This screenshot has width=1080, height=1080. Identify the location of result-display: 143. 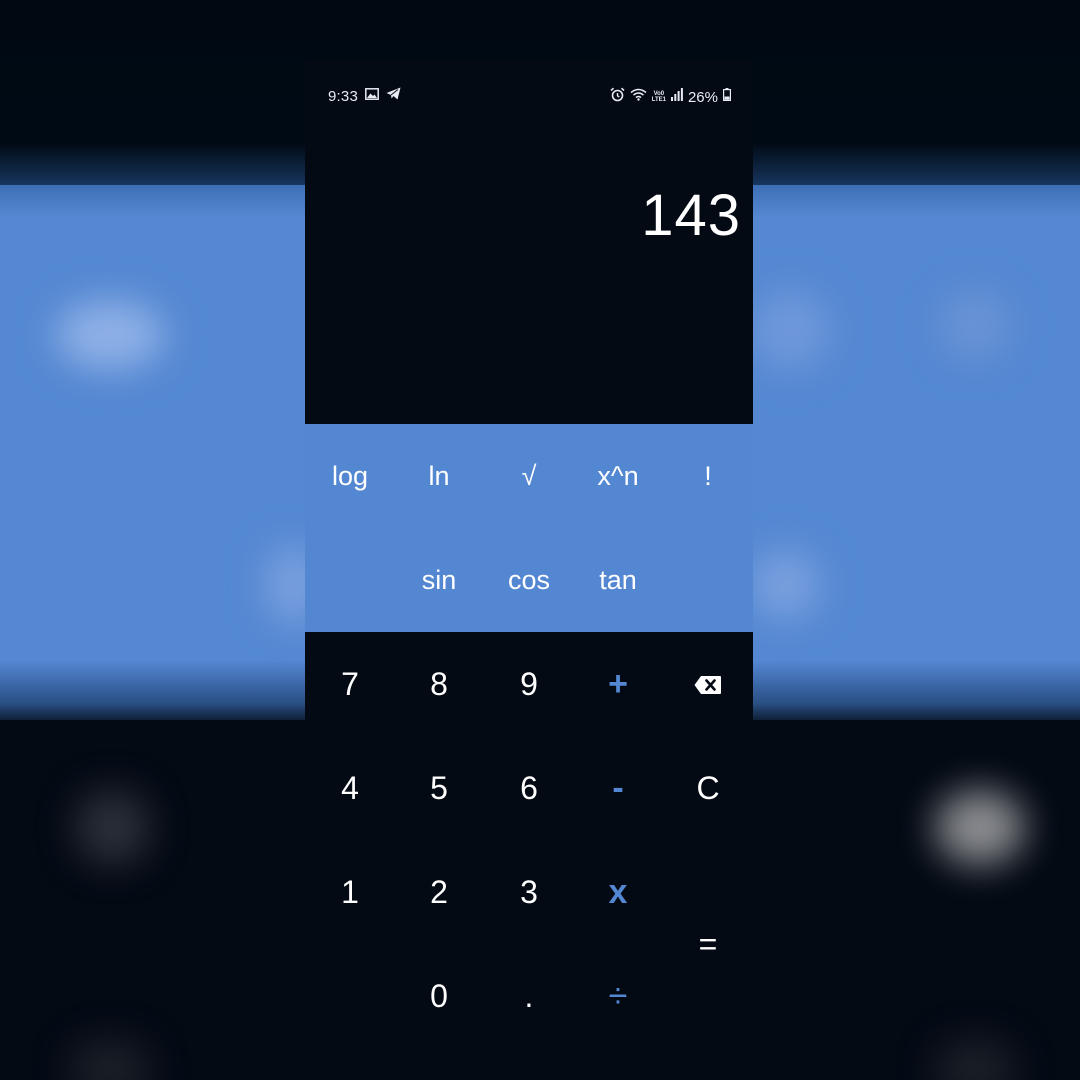
(529, 277).